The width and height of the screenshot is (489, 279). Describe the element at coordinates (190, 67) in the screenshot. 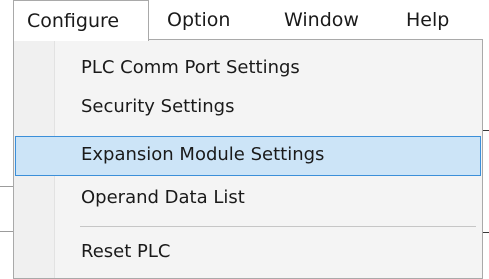

I see `menu-item-label: PLC Comm Port Settings` at that location.